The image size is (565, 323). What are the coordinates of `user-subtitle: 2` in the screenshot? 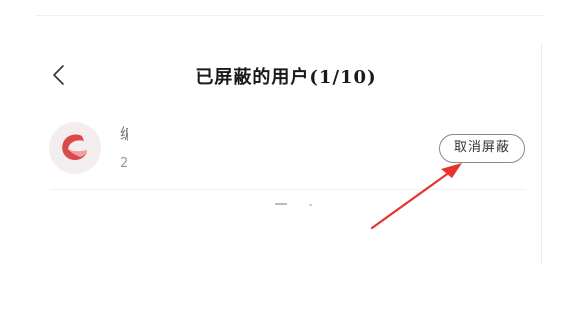 It's located at (124, 163).